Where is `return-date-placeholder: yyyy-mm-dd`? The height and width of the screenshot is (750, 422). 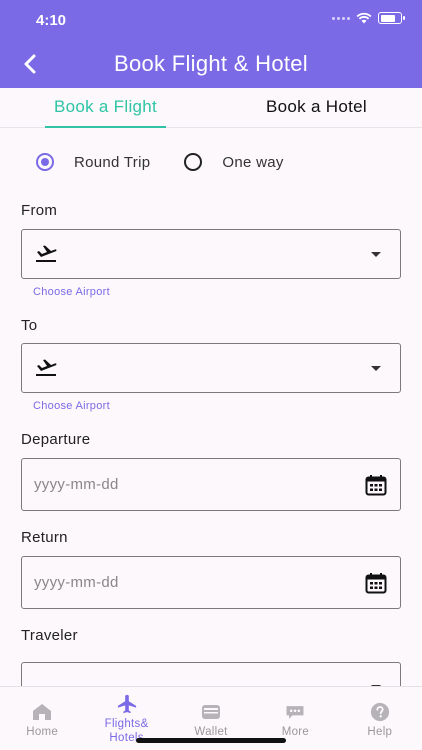
return-date-placeholder: yyyy-mm-dd is located at coordinates (76, 582).